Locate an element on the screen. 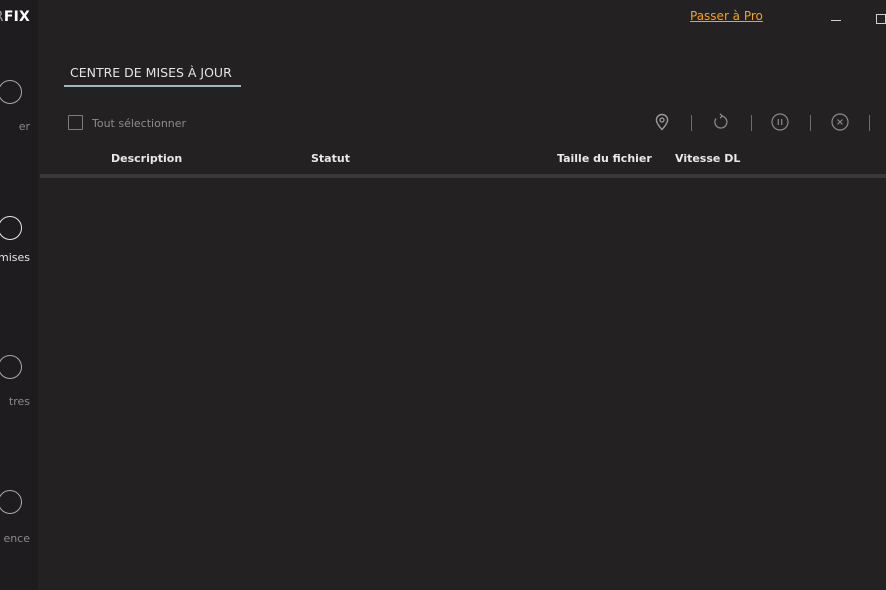  tab-active-indicator is located at coordinates (152, 86).